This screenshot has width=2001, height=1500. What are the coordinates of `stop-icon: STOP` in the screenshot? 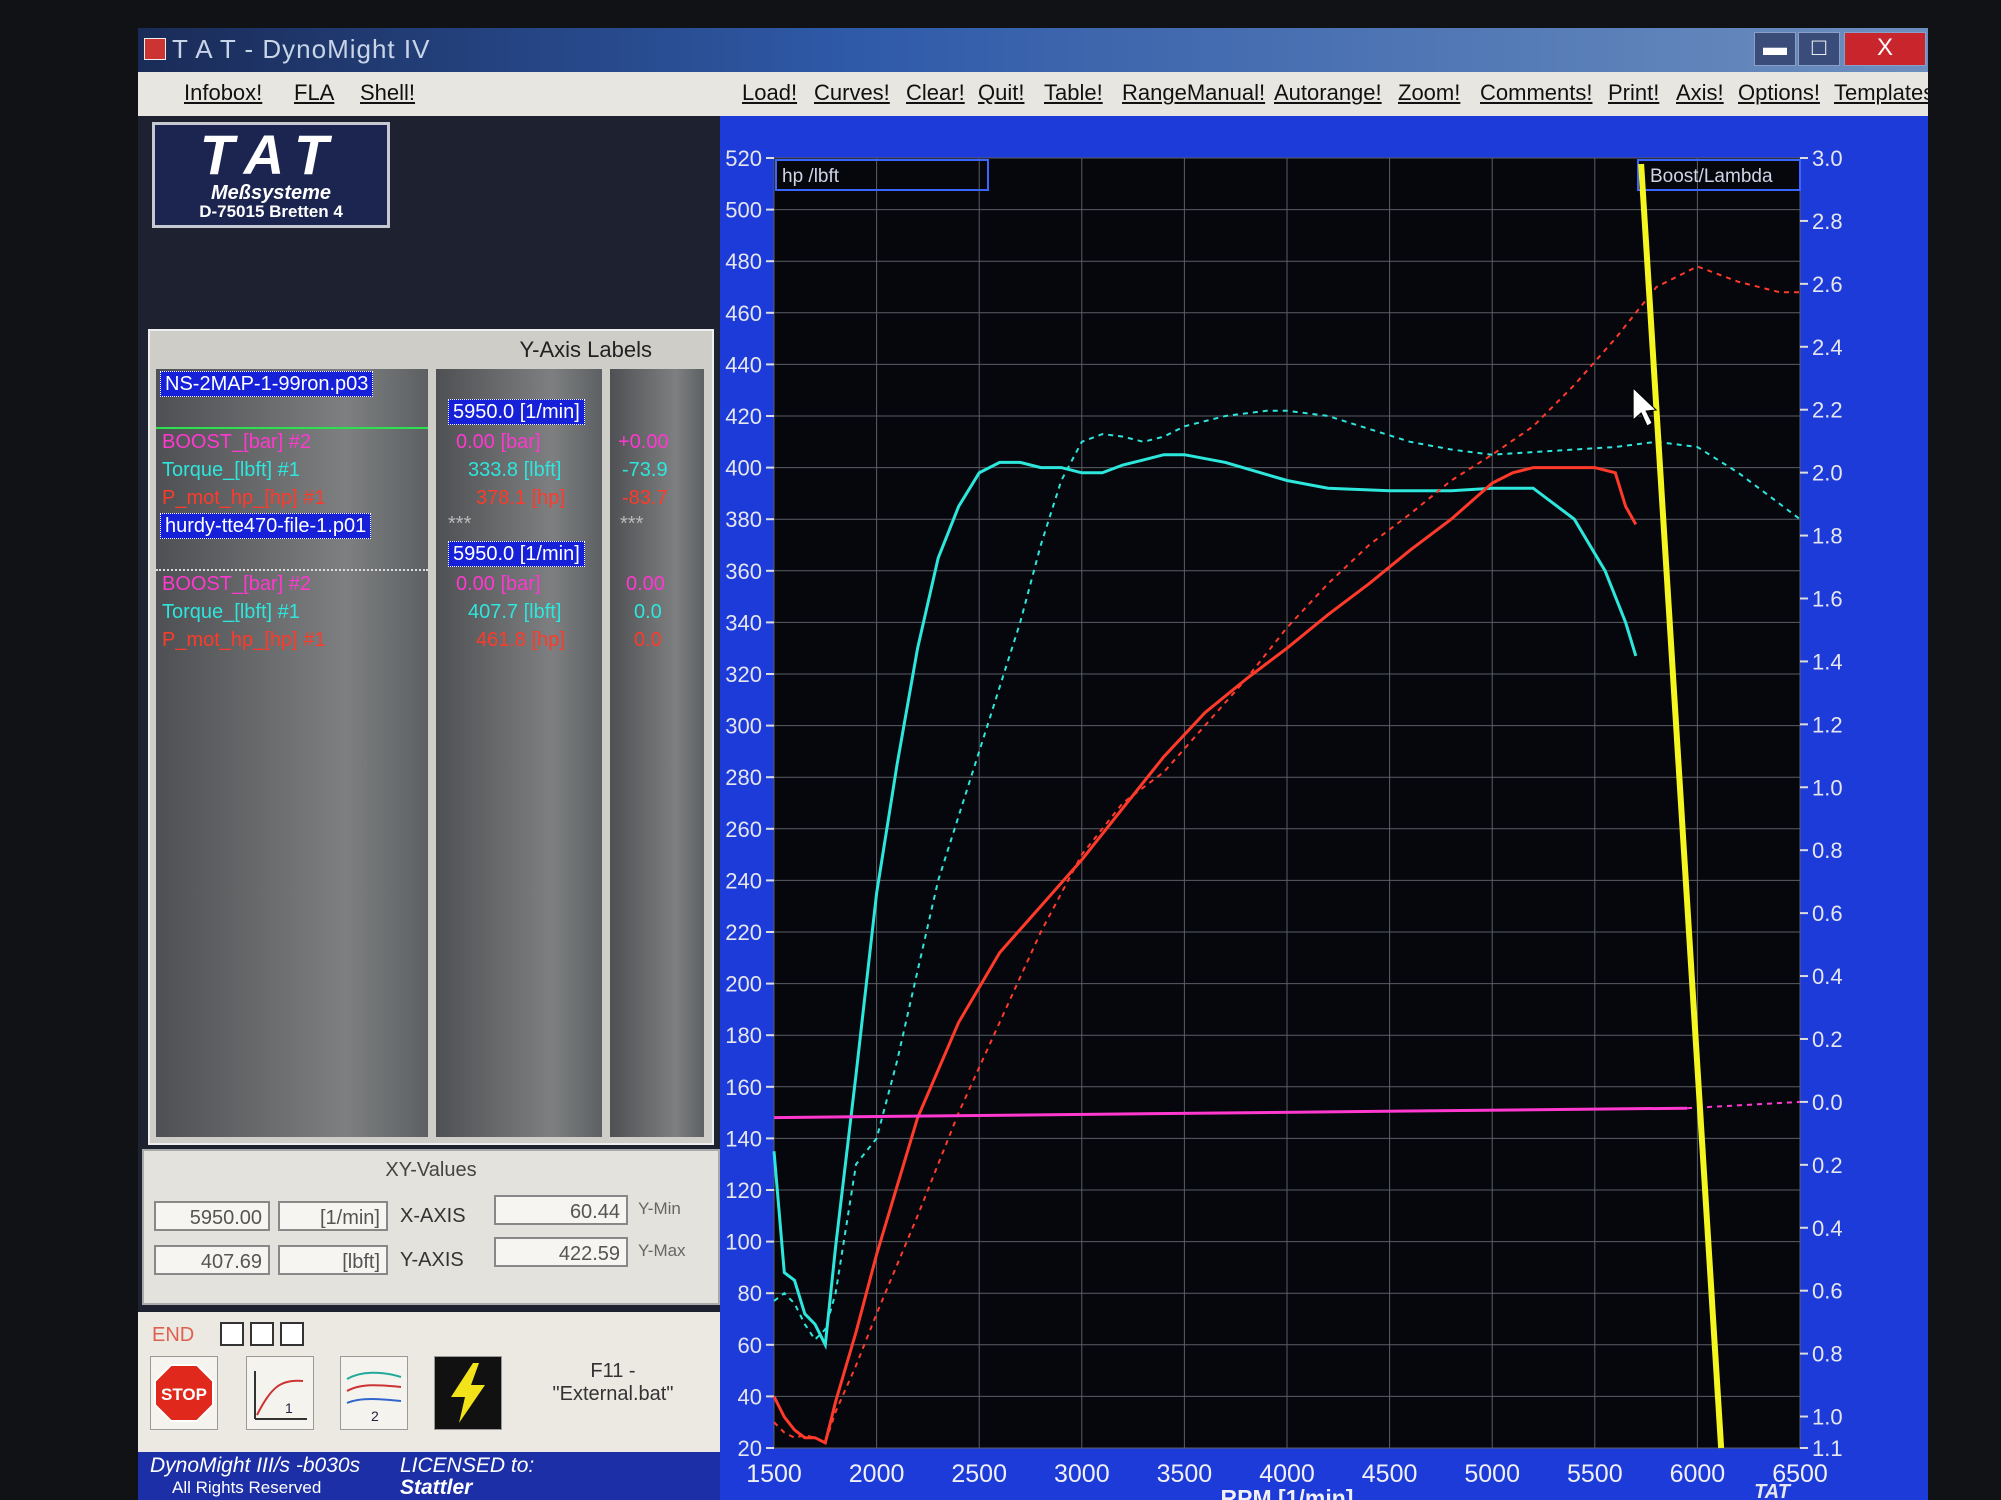 It's located at (184, 1393).